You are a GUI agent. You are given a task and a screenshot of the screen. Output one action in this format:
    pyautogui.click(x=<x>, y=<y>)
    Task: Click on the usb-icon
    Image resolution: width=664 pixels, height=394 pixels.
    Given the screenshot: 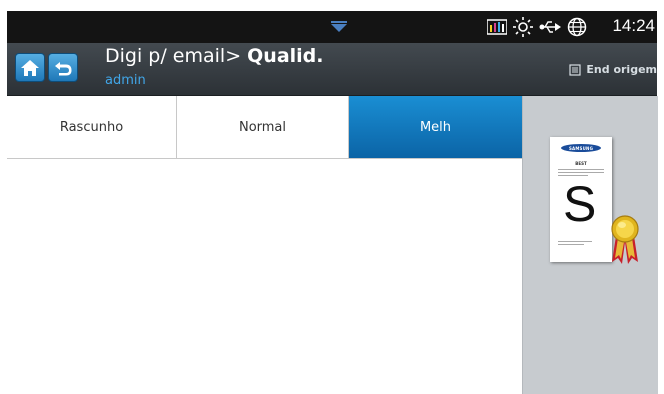 What is the action you would take?
    pyautogui.click(x=550, y=27)
    